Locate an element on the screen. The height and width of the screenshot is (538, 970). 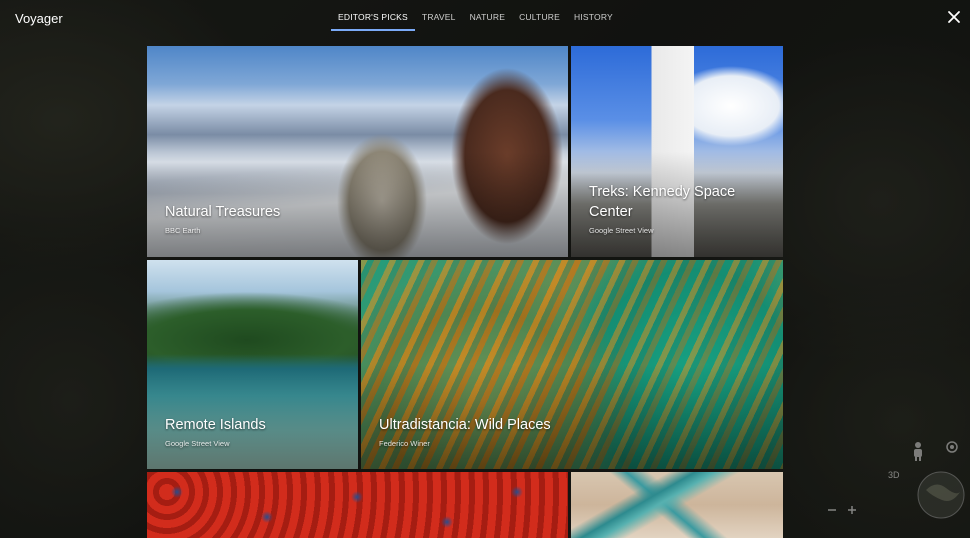
minus-icon is located at coordinates (832, 510).